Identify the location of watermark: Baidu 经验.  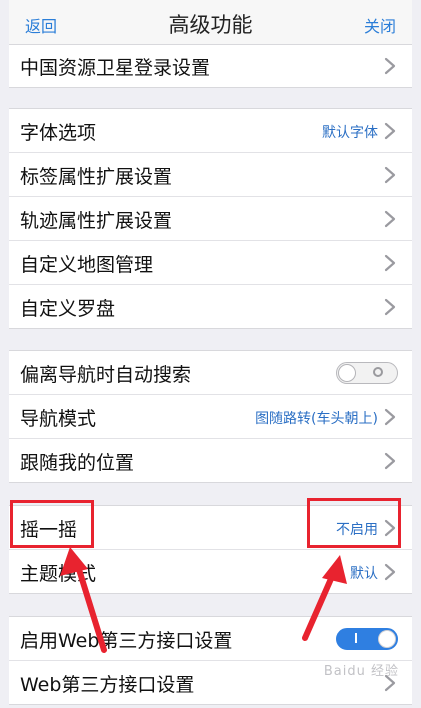
(361, 671).